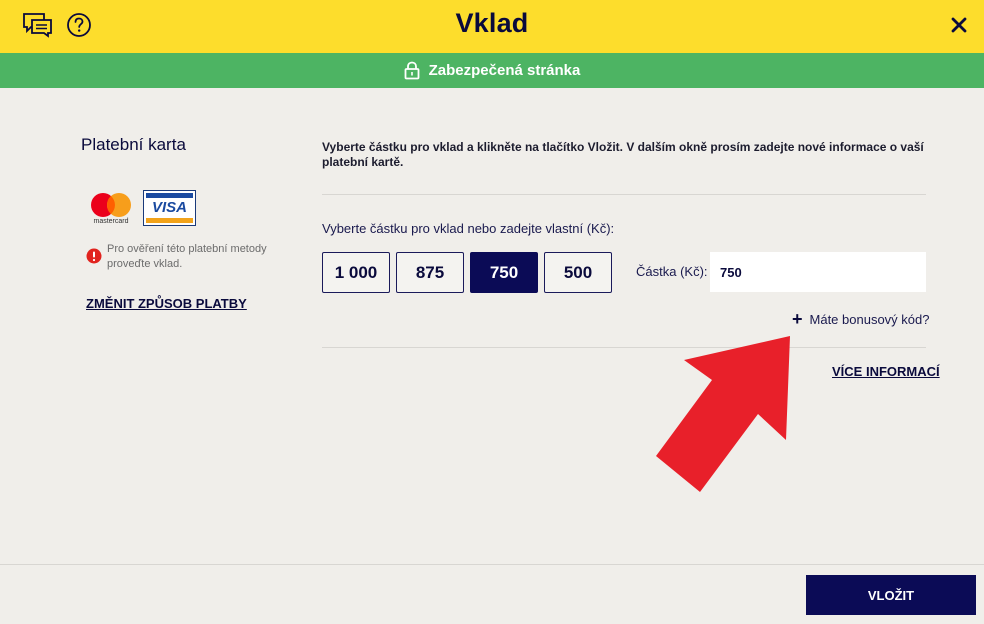 This screenshot has width=984, height=624. Describe the element at coordinates (133, 144) in the screenshot. I see `payment-method-title: Platební karta` at that location.